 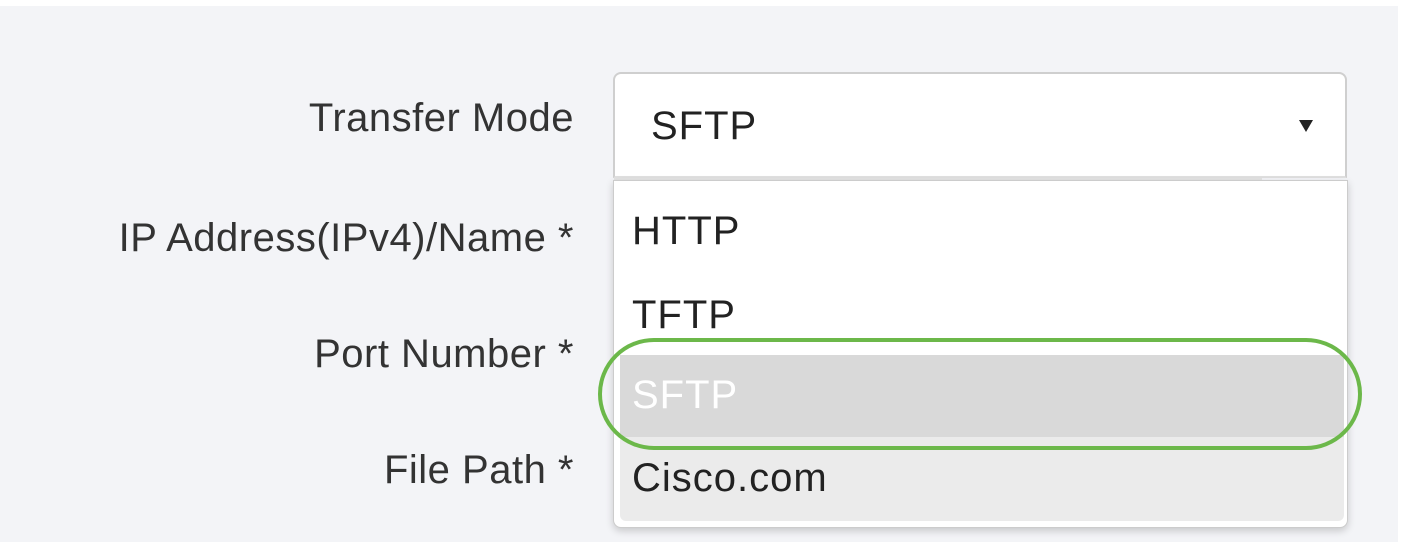 I want to click on port-number-label: Port Number *, so click(x=444, y=354).